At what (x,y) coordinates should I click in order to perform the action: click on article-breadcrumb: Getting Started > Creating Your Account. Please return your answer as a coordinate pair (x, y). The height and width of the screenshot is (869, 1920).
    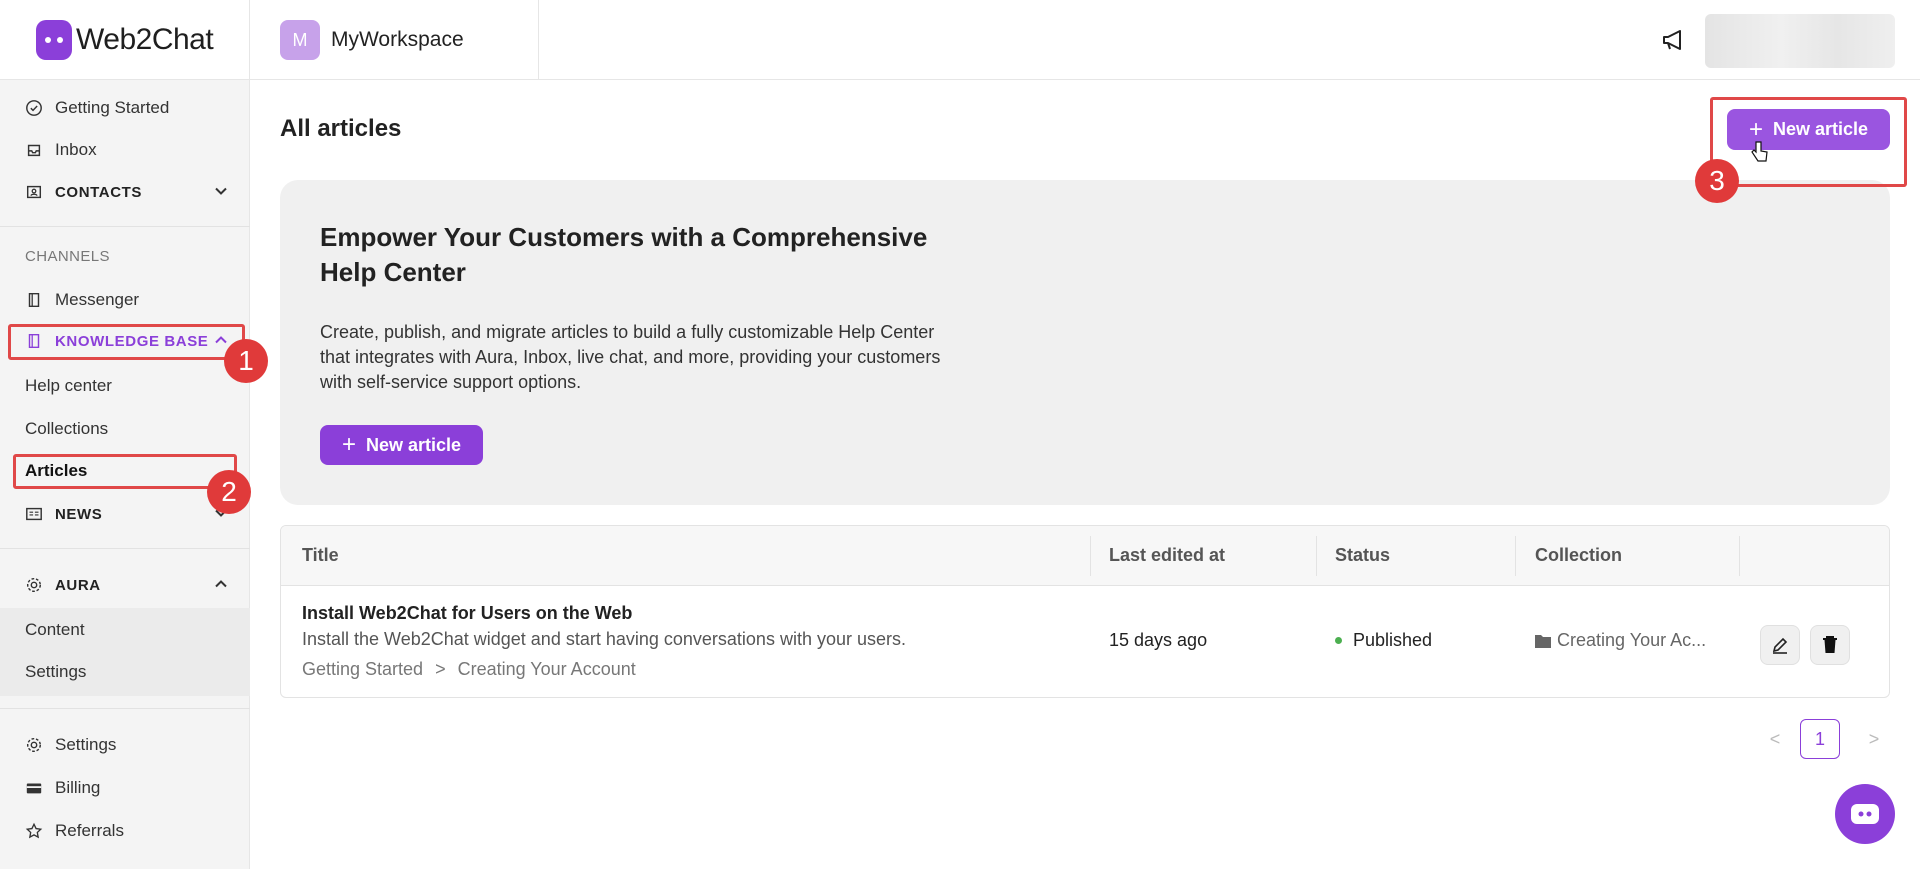
    Looking at the image, I should click on (469, 669).